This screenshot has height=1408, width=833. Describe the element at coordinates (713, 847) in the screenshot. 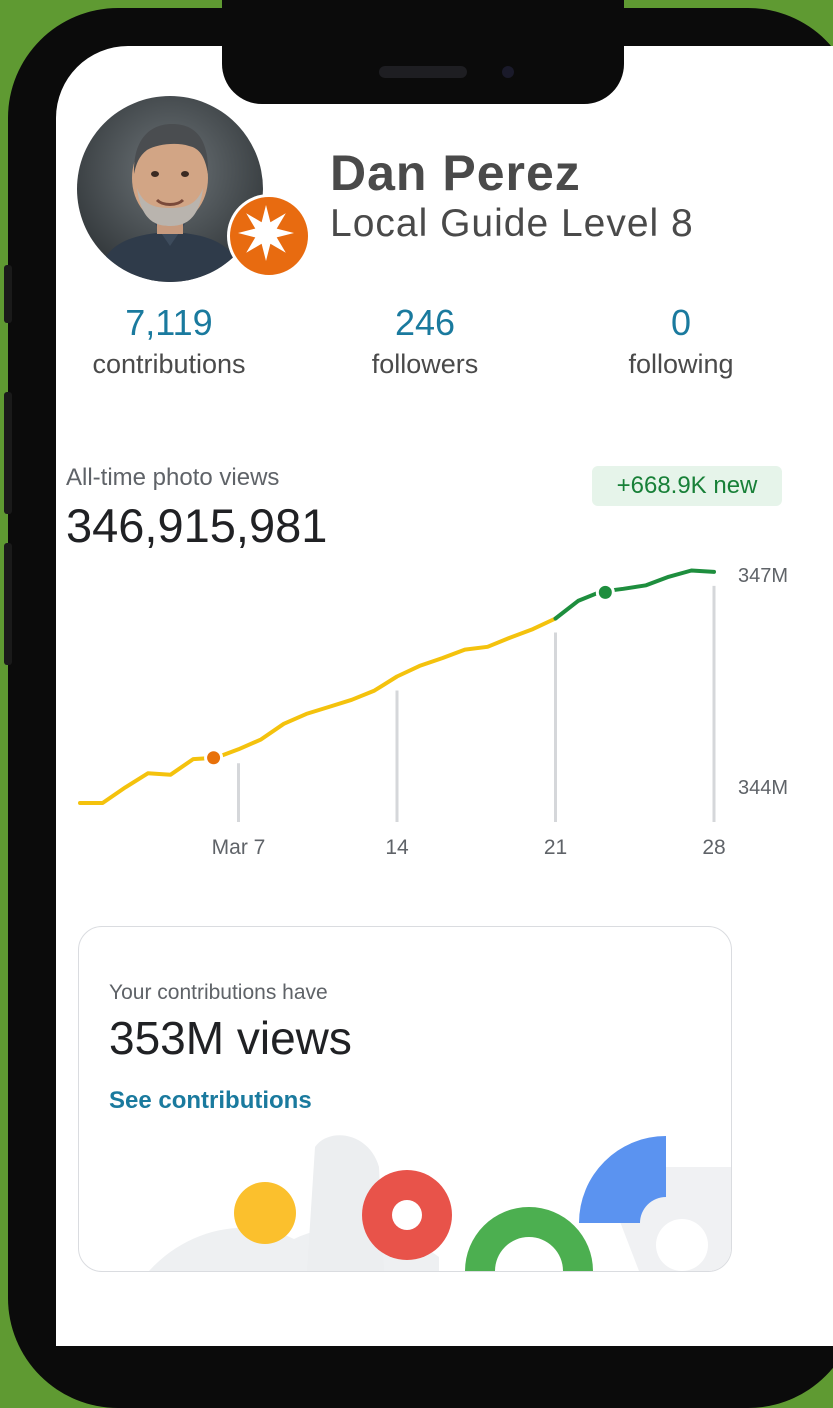

I see `x-tick-label: 28` at that location.